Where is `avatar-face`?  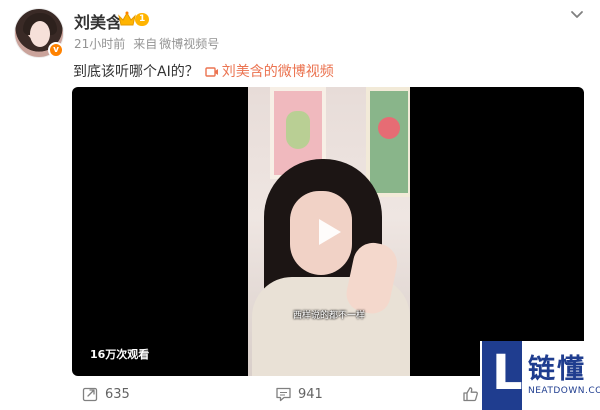 avatar-face is located at coordinates (40, 34).